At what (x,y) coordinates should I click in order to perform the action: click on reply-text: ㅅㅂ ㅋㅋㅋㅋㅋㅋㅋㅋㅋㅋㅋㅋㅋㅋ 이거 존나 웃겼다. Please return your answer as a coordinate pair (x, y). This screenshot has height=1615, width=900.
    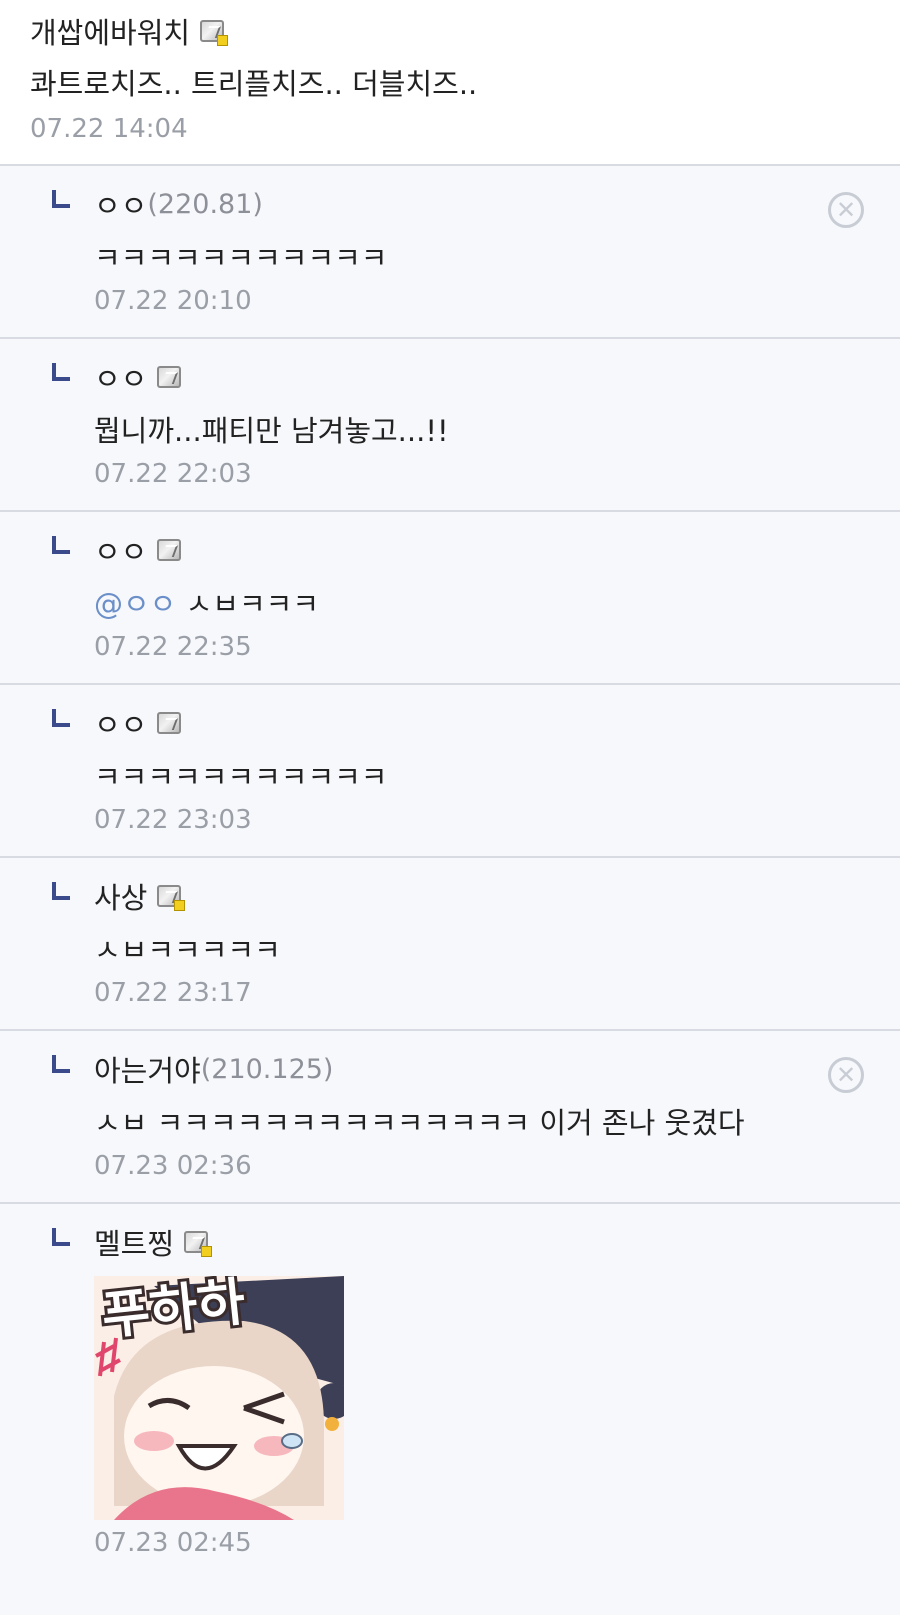
    Looking at the image, I should click on (419, 1123).